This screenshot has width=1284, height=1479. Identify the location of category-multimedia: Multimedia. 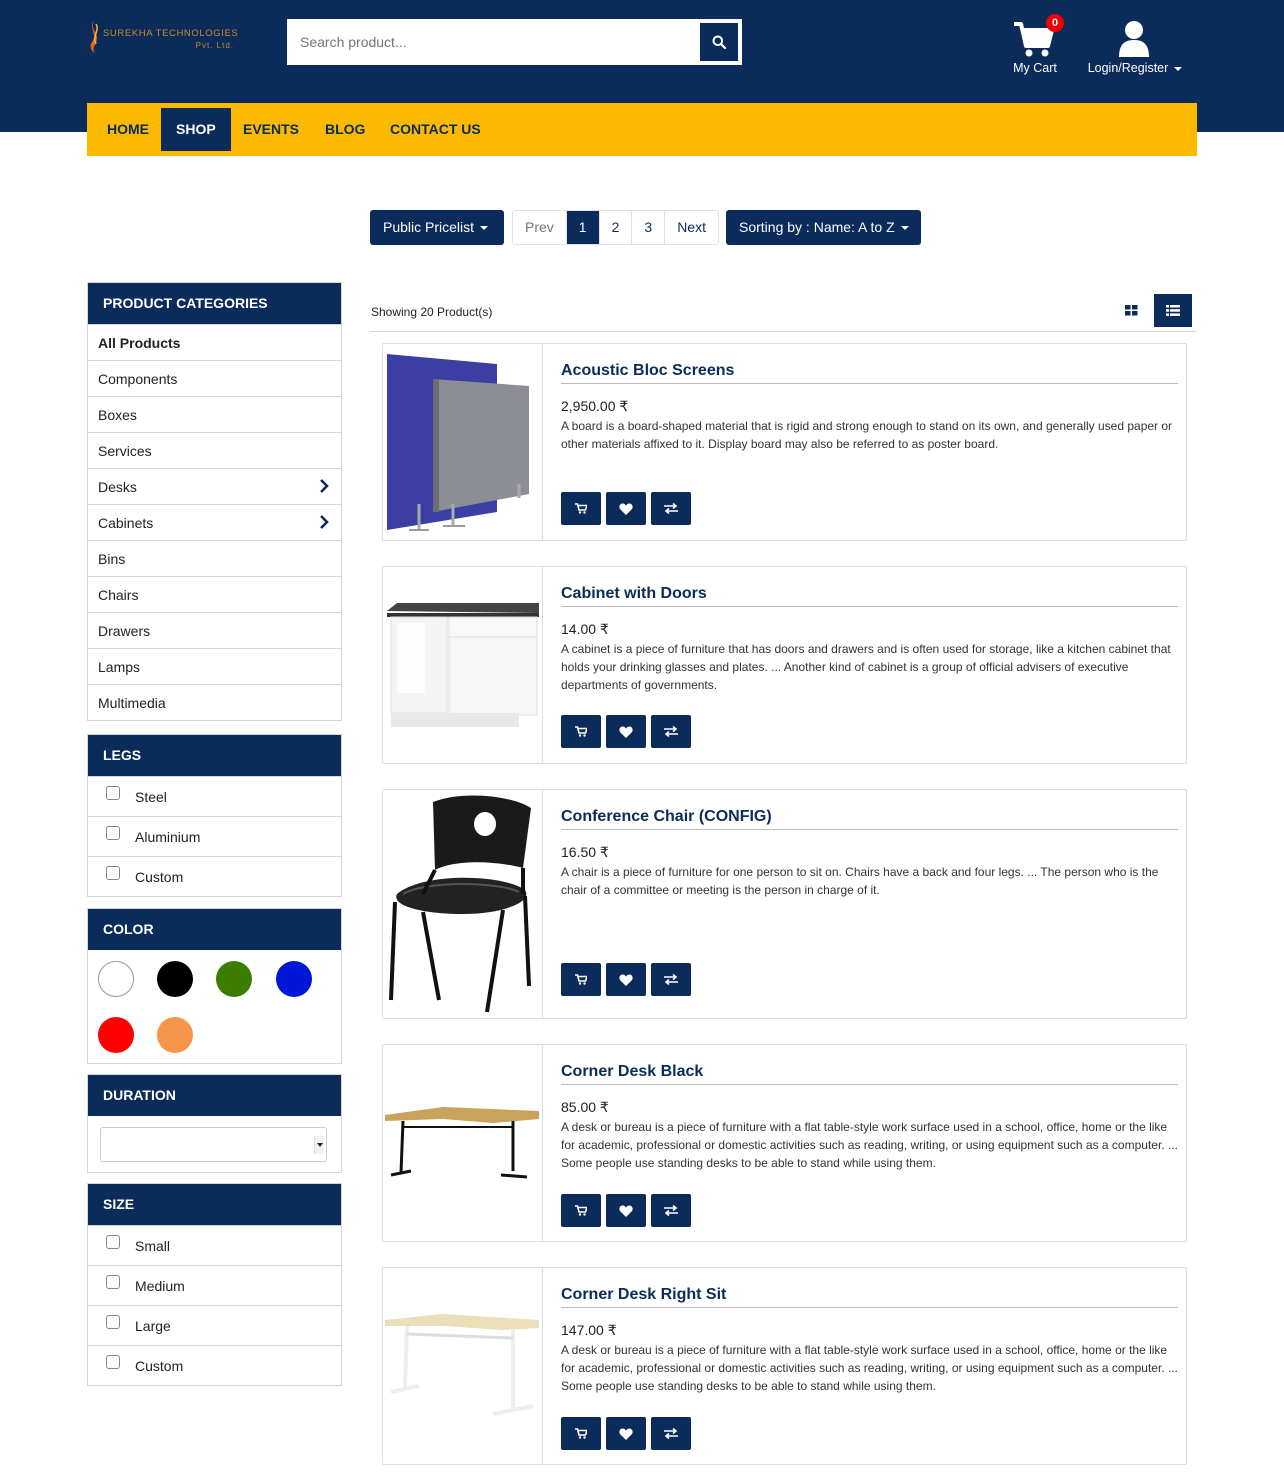
(214, 702).